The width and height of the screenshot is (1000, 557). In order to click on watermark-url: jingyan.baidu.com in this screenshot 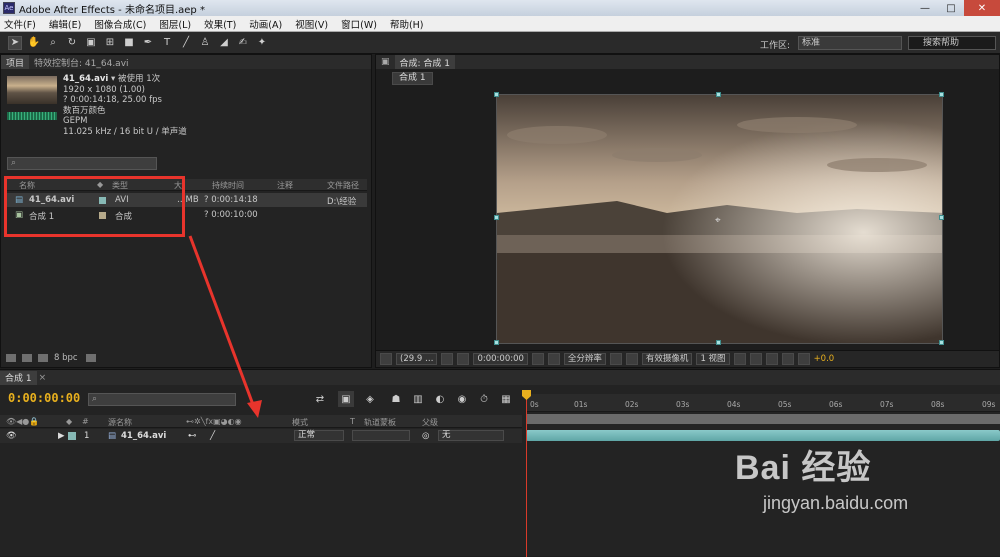, I will do `click(836, 503)`.